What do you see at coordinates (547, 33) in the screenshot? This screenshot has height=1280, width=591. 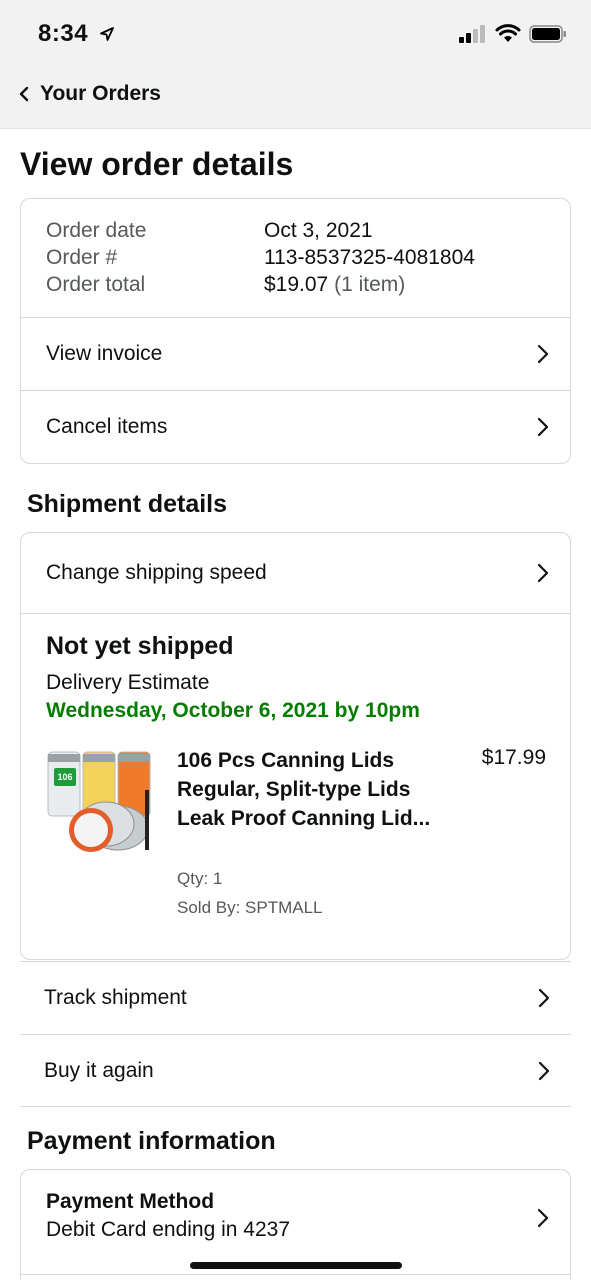 I see `battery-icon` at bounding box center [547, 33].